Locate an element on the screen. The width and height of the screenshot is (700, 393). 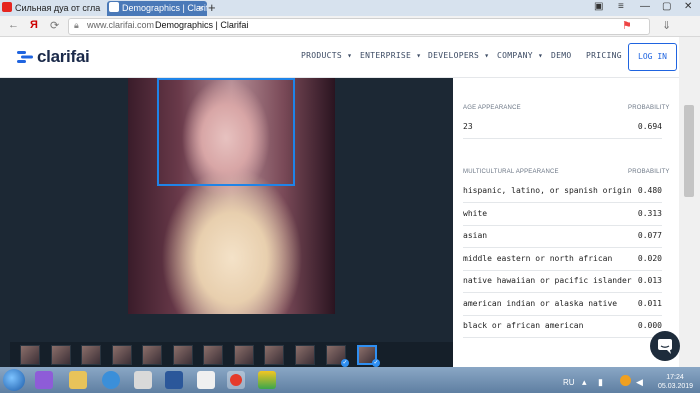
nav-products: PRODUCTS ▾ is located at coordinates (326, 55).